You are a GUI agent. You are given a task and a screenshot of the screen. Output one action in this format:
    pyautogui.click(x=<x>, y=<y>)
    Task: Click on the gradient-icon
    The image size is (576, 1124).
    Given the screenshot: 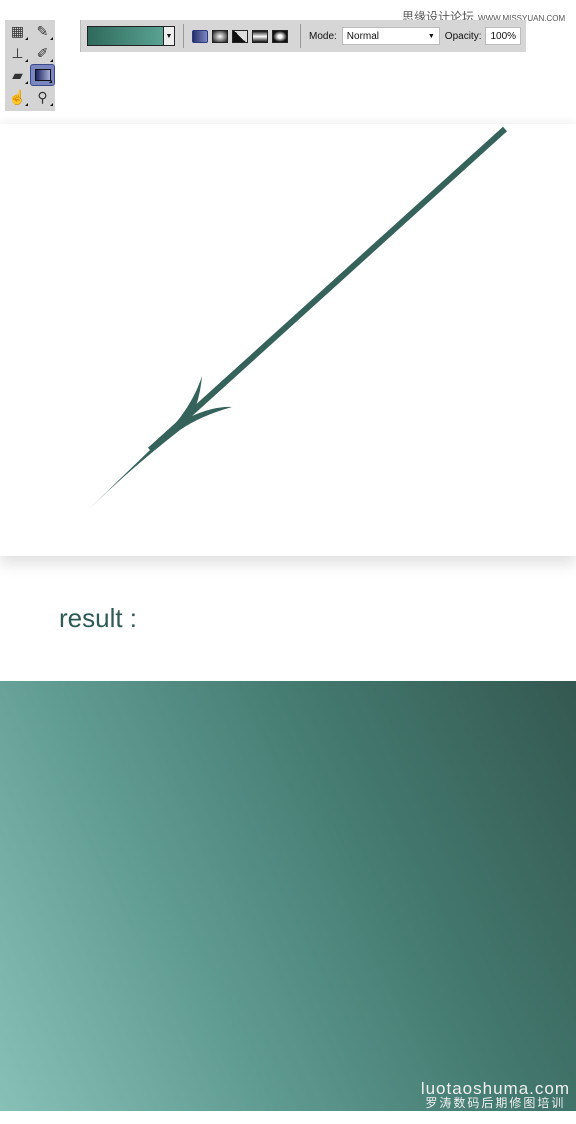 What is the action you would take?
    pyautogui.click(x=42, y=75)
    